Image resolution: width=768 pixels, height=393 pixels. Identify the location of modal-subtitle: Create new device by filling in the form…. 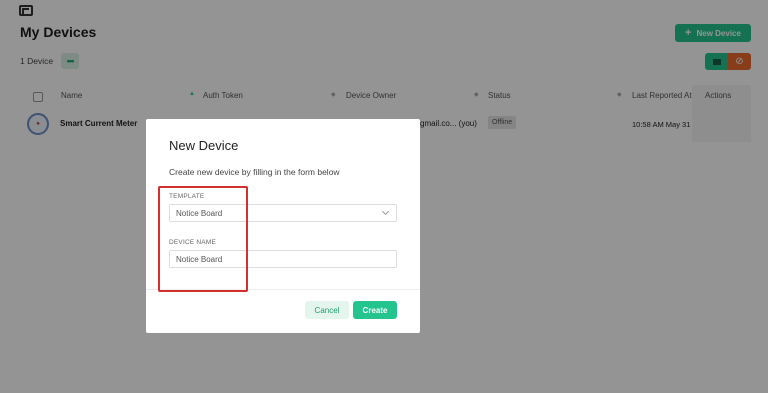
(254, 172).